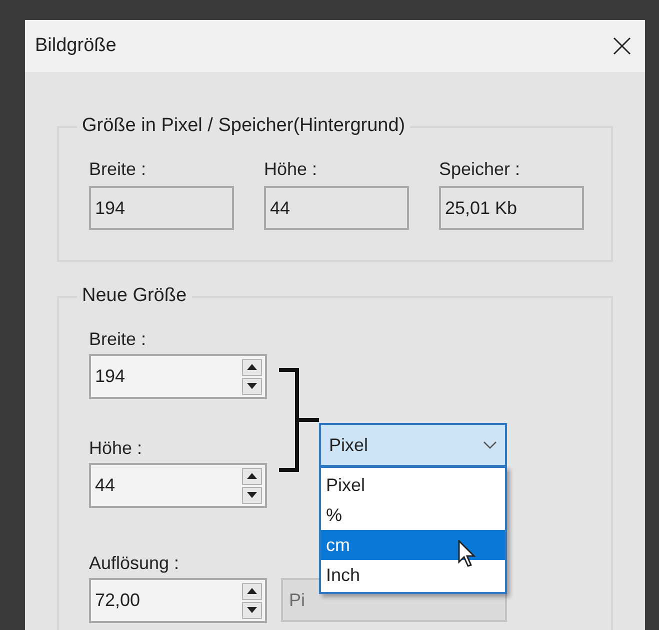  I want to click on number-input: 44, so click(166, 485).